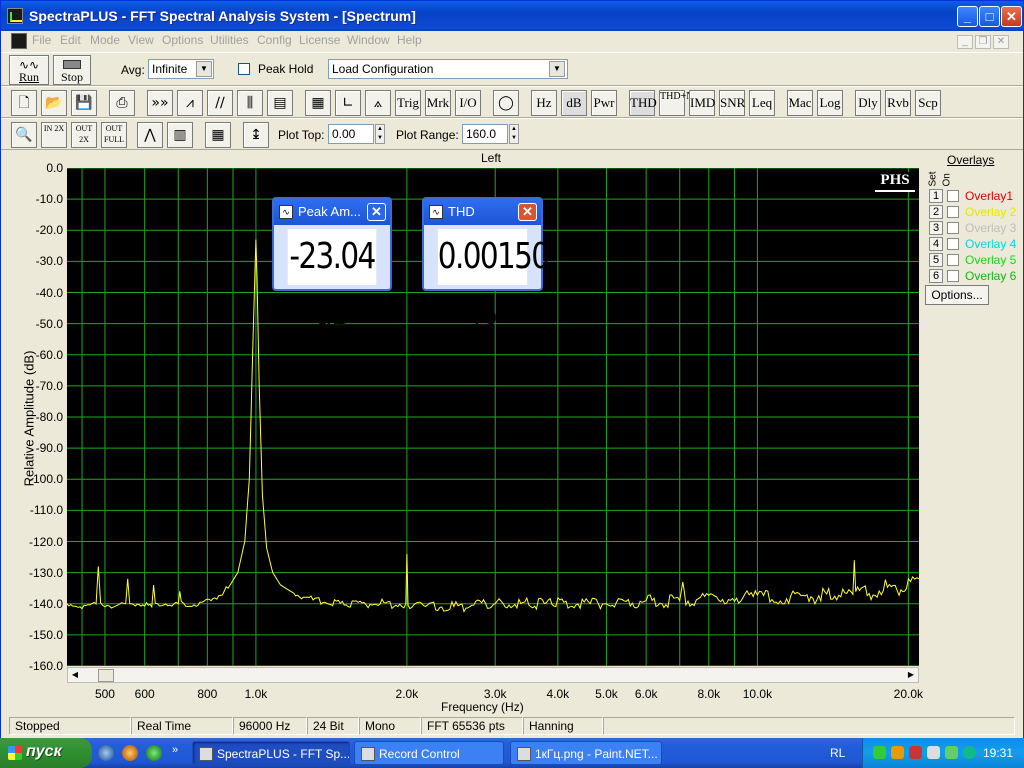  I want to click on leq-button: Leq, so click(762, 103).